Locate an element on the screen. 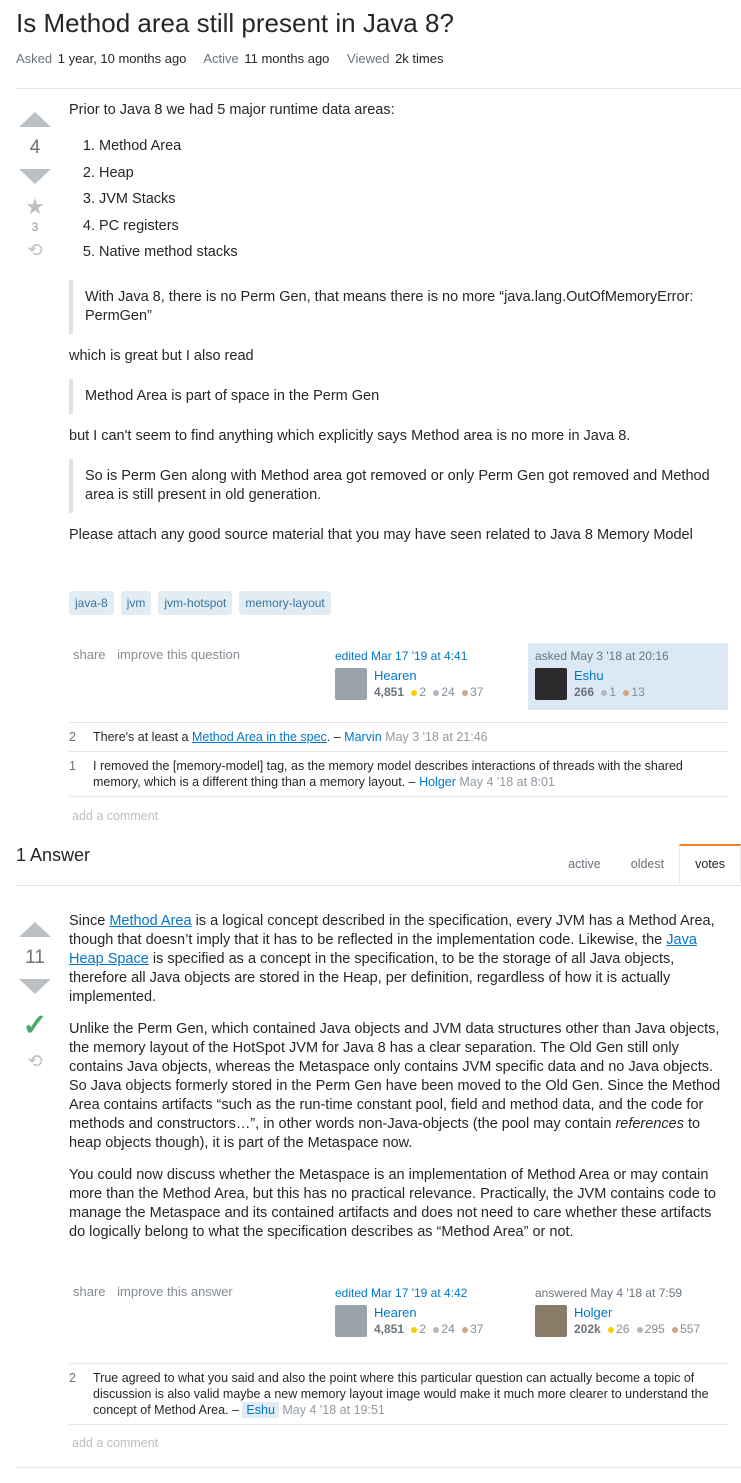 Image resolution: width=741 pixels, height=1483 pixels. question-vote-count: 4 is located at coordinates (35, 147).